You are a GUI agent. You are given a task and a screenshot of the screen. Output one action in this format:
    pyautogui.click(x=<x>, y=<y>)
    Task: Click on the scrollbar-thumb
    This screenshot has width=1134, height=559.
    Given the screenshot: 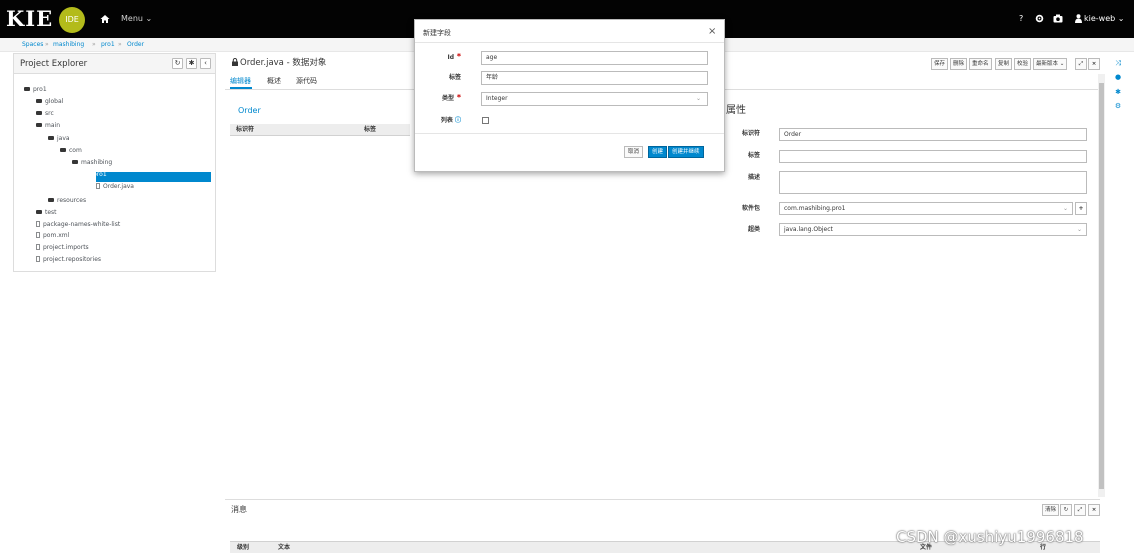 What is the action you would take?
    pyautogui.click(x=1101, y=286)
    